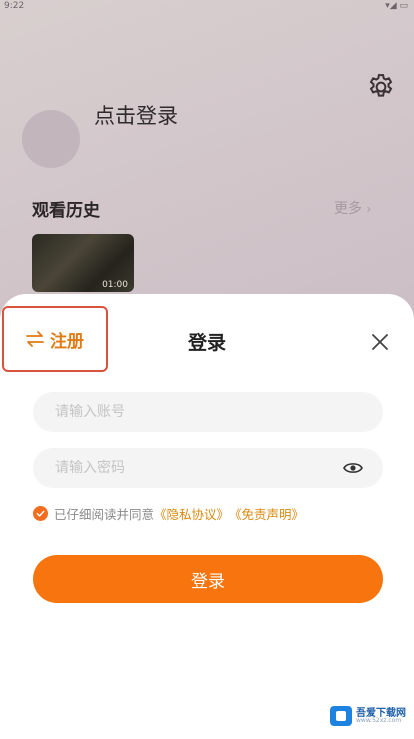 This screenshot has width=414, height=739. What do you see at coordinates (66, 211) in the screenshot?
I see `watch-history-title: 观看历史` at bounding box center [66, 211].